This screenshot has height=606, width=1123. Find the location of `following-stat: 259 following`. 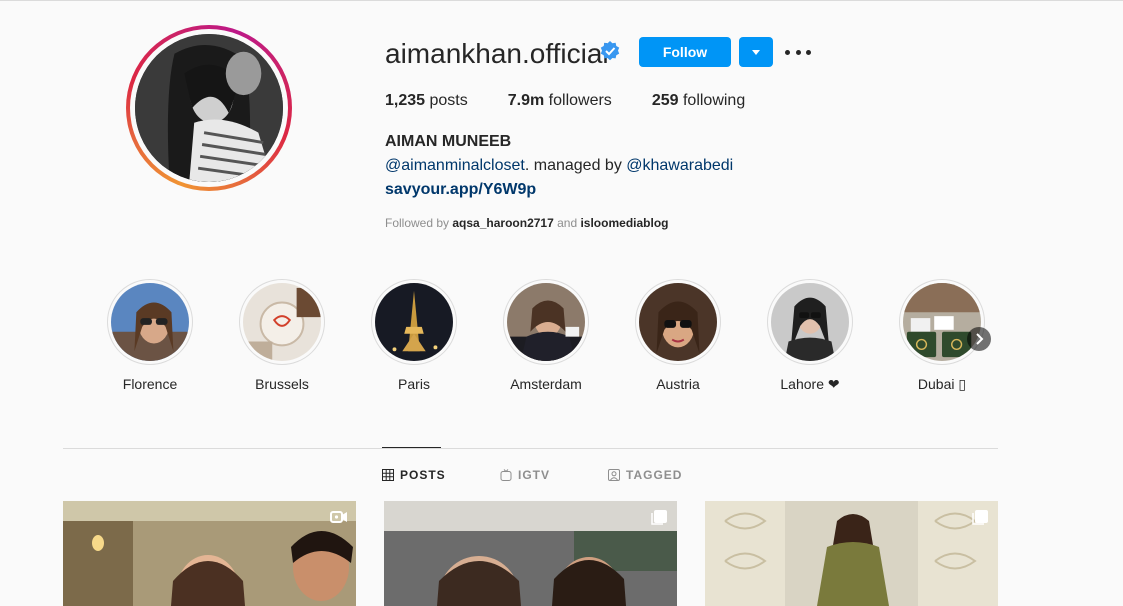

following-stat: 259 following is located at coordinates (698, 101).